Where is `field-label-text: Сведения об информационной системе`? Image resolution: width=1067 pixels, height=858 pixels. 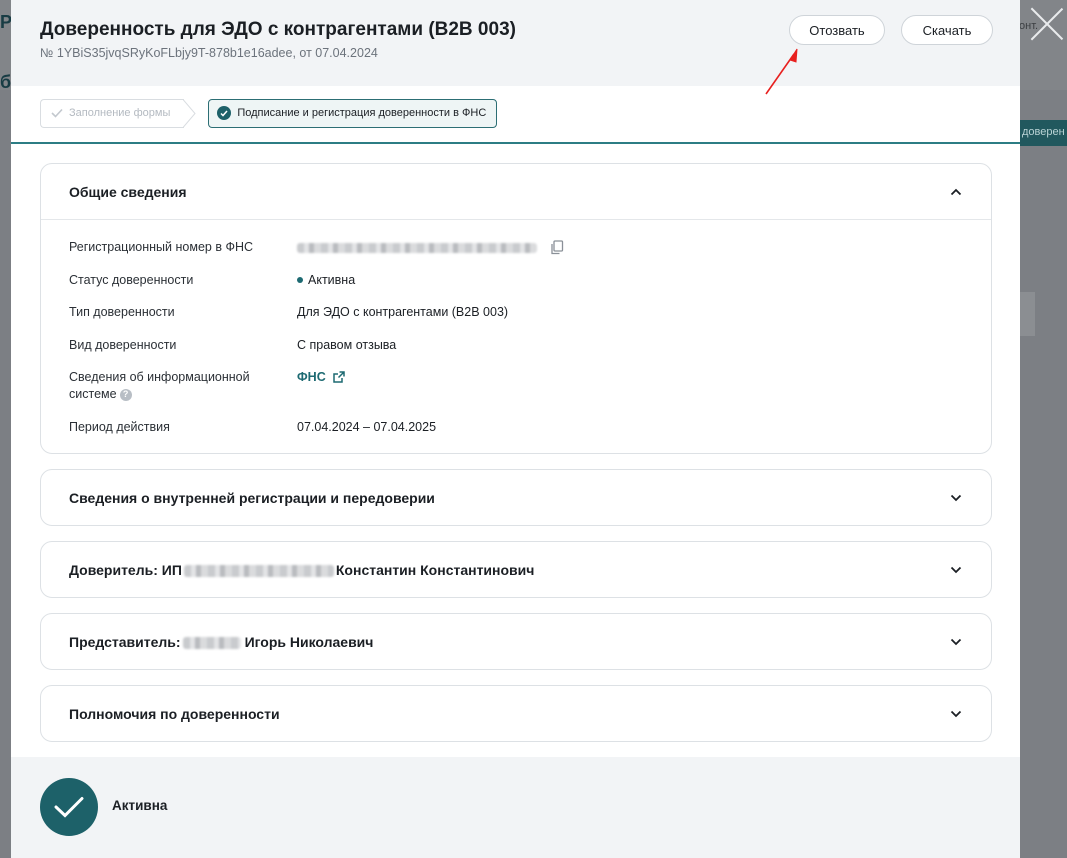 field-label-text: Сведения об информационной системе is located at coordinates (159, 385).